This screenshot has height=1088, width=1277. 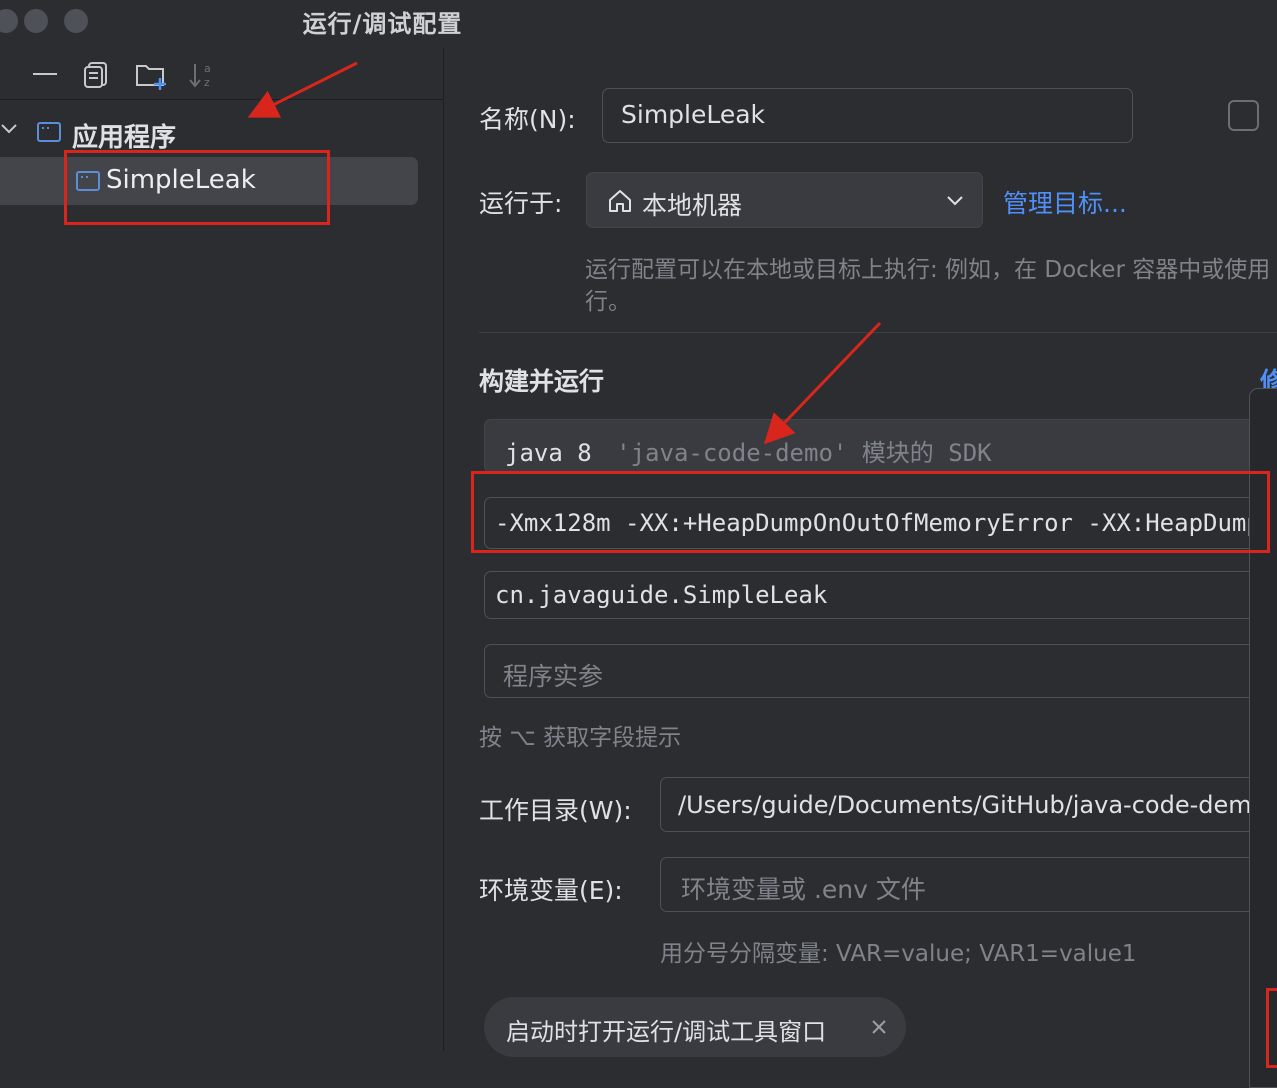 What do you see at coordinates (1243, 115) in the screenshot?
I see `store-as-file-checkbox` at bounding box center [1243, 115].